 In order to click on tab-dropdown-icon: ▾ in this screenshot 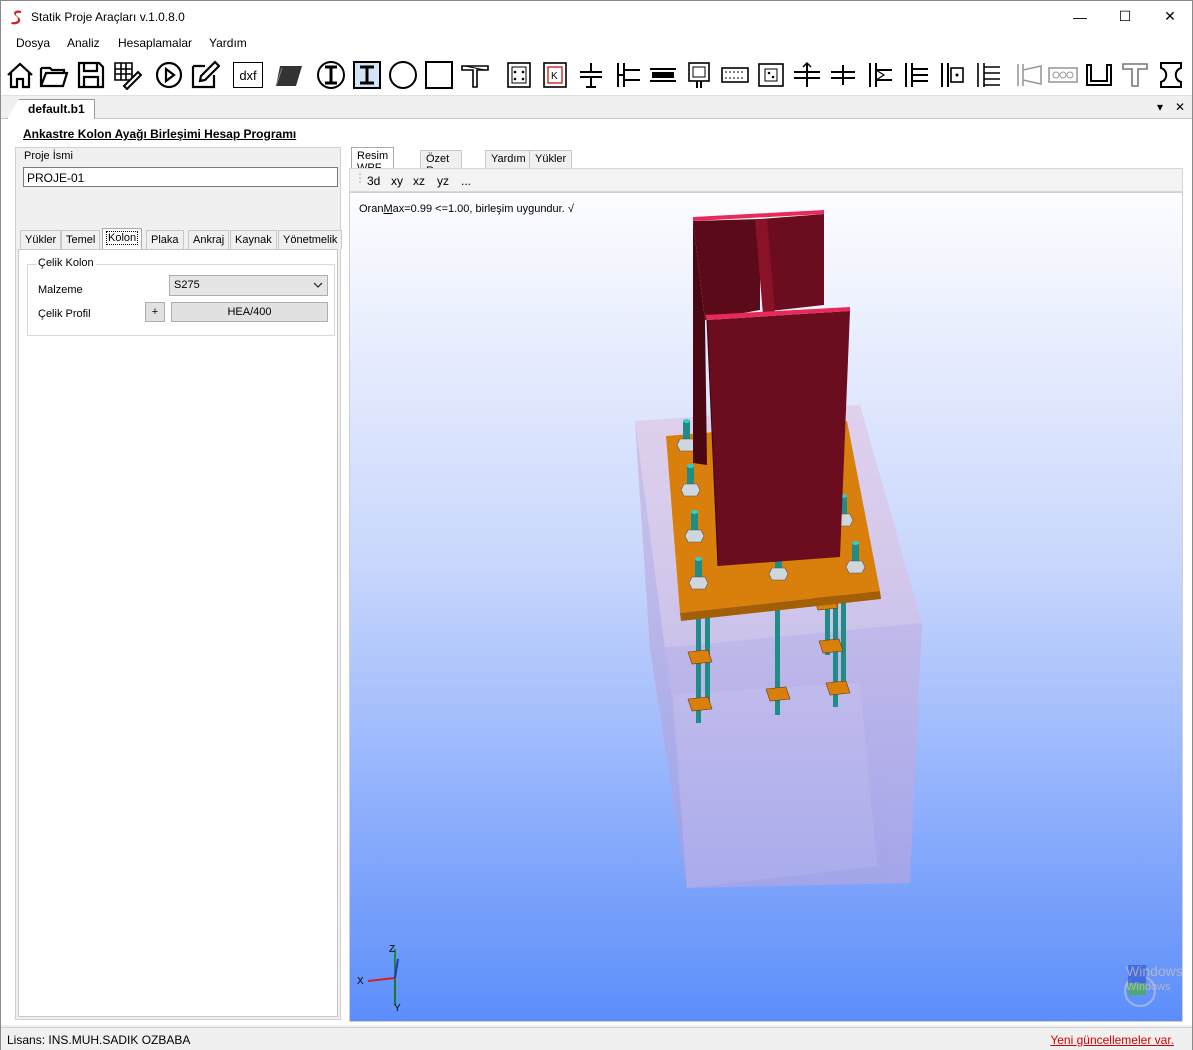, I will do `click(1160, 107)`.